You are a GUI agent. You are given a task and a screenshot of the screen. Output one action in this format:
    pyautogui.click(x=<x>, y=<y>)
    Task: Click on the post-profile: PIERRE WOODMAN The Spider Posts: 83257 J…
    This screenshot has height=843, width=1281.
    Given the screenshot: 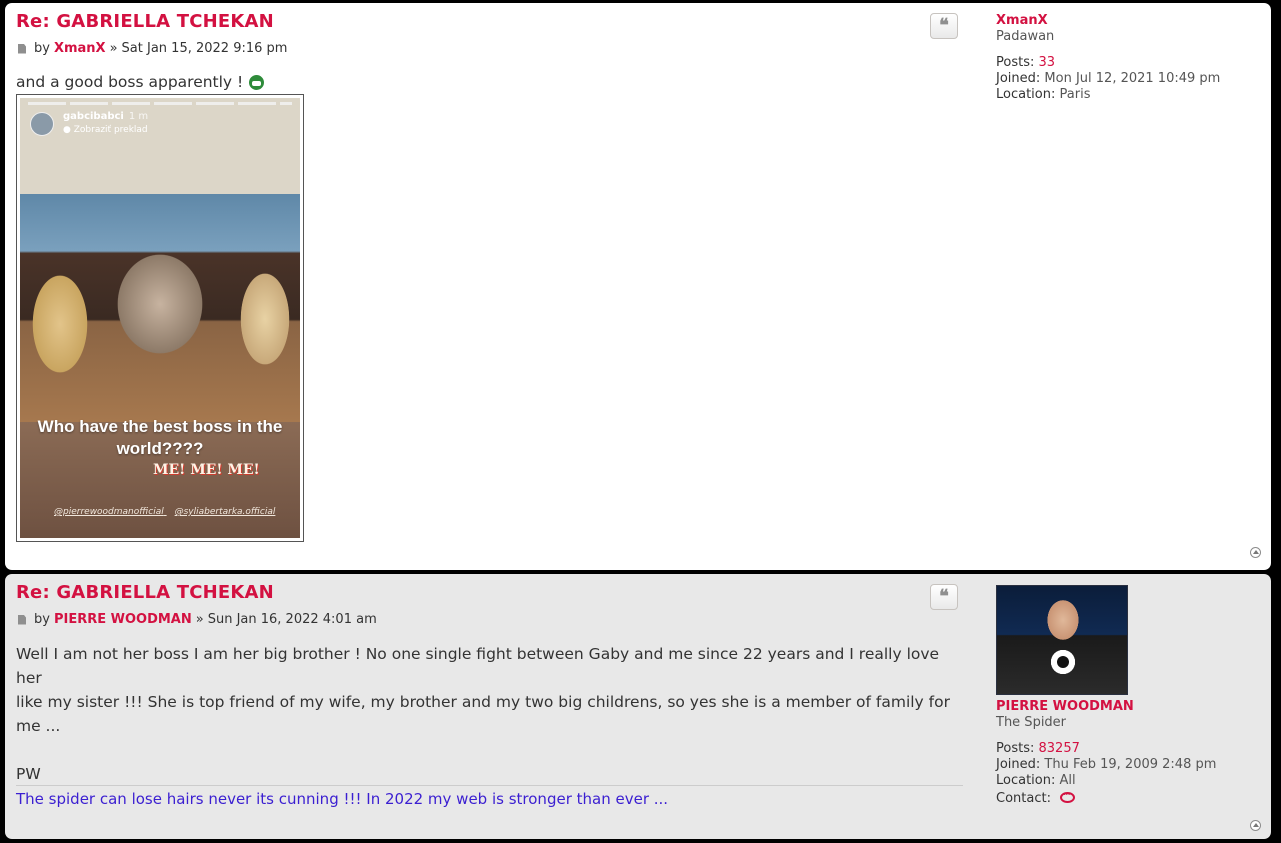 What is the action you would take?
    pyautogui.click(x=1106, y=696)
    